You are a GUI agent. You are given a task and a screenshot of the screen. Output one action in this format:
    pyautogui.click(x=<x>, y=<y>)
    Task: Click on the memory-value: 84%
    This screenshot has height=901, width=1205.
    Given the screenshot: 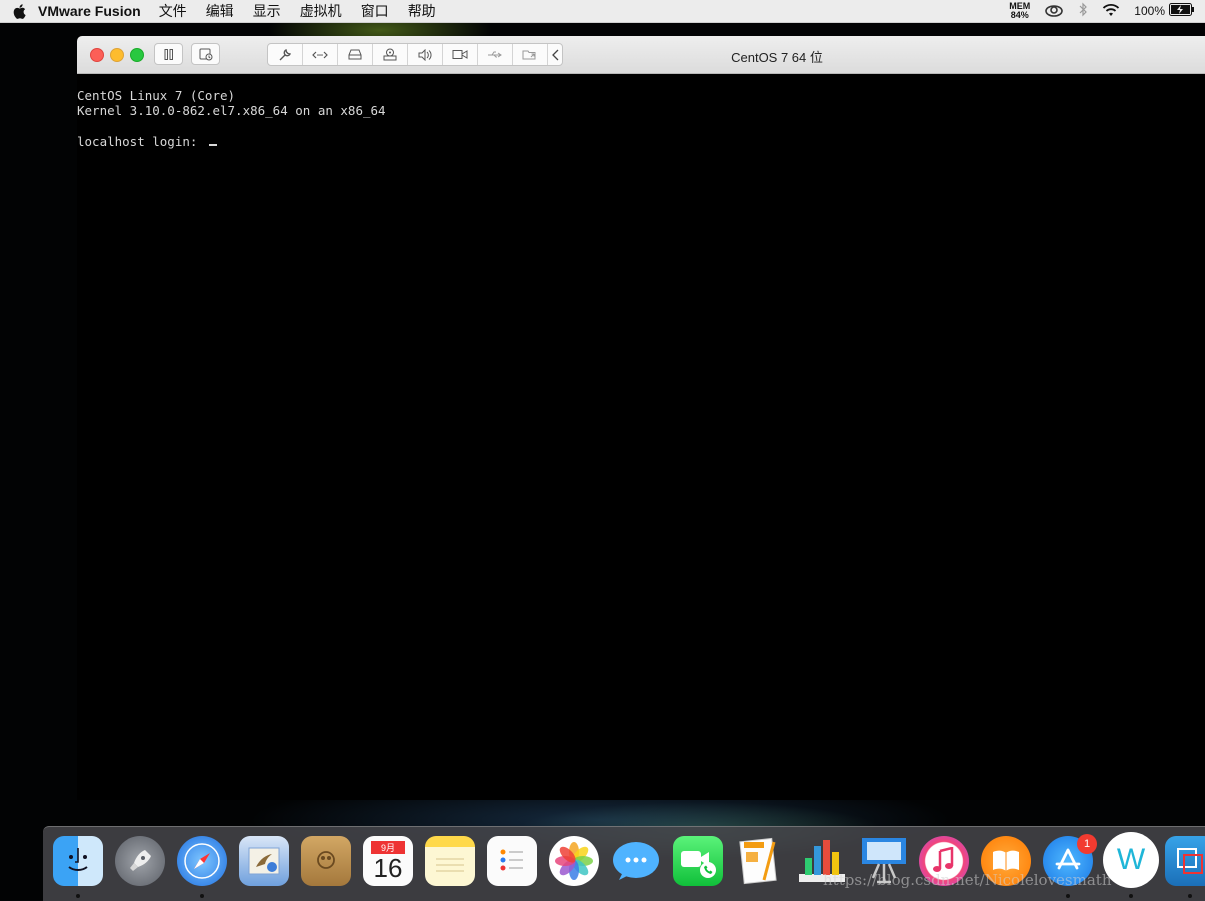 What is the action you would take?
    pyautogui.click(x=1019, y=15)
    